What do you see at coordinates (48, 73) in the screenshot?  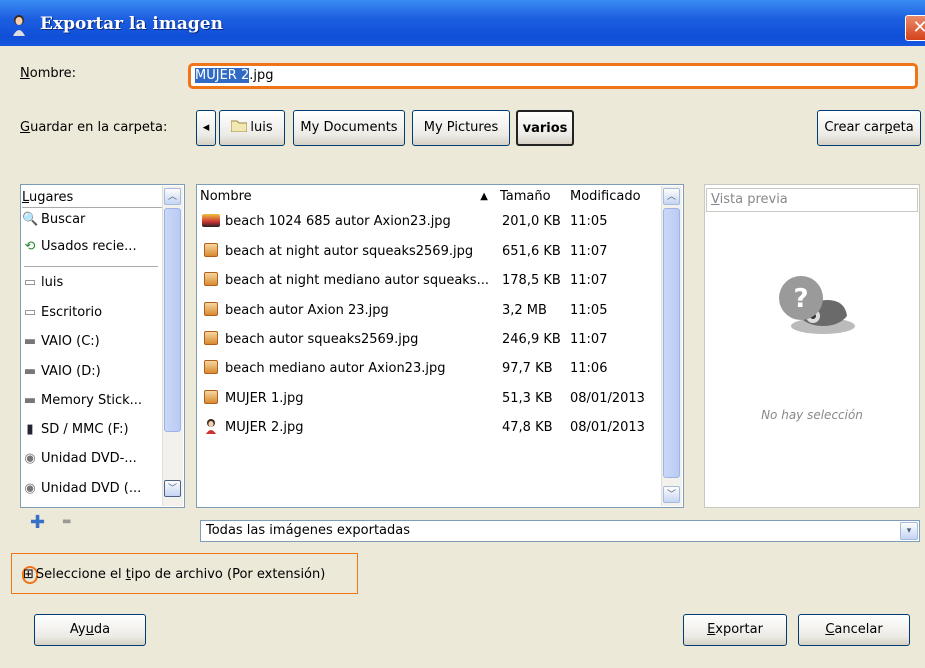 I see `name-label: Nombre:` at bounding box center [48, 73].